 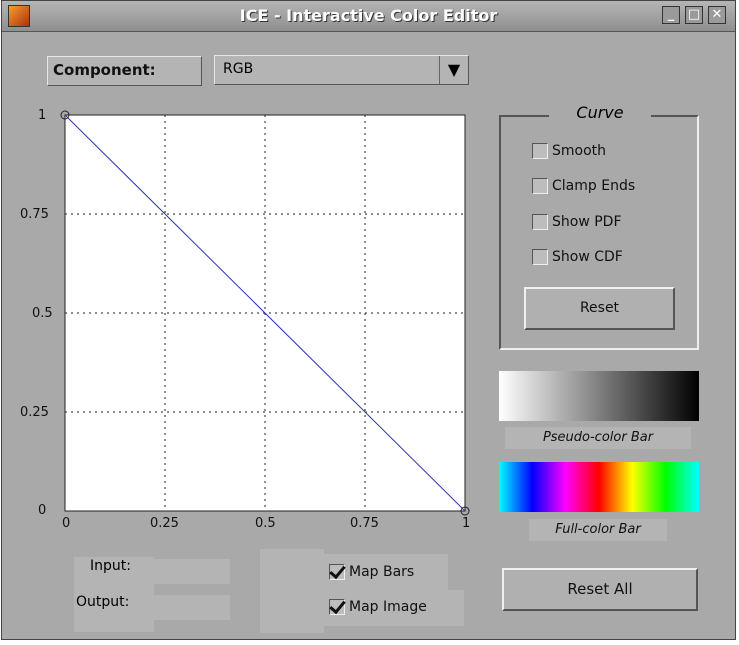 I want to click on show-cdf-label: Show CDF, so click(x=587, y=257).